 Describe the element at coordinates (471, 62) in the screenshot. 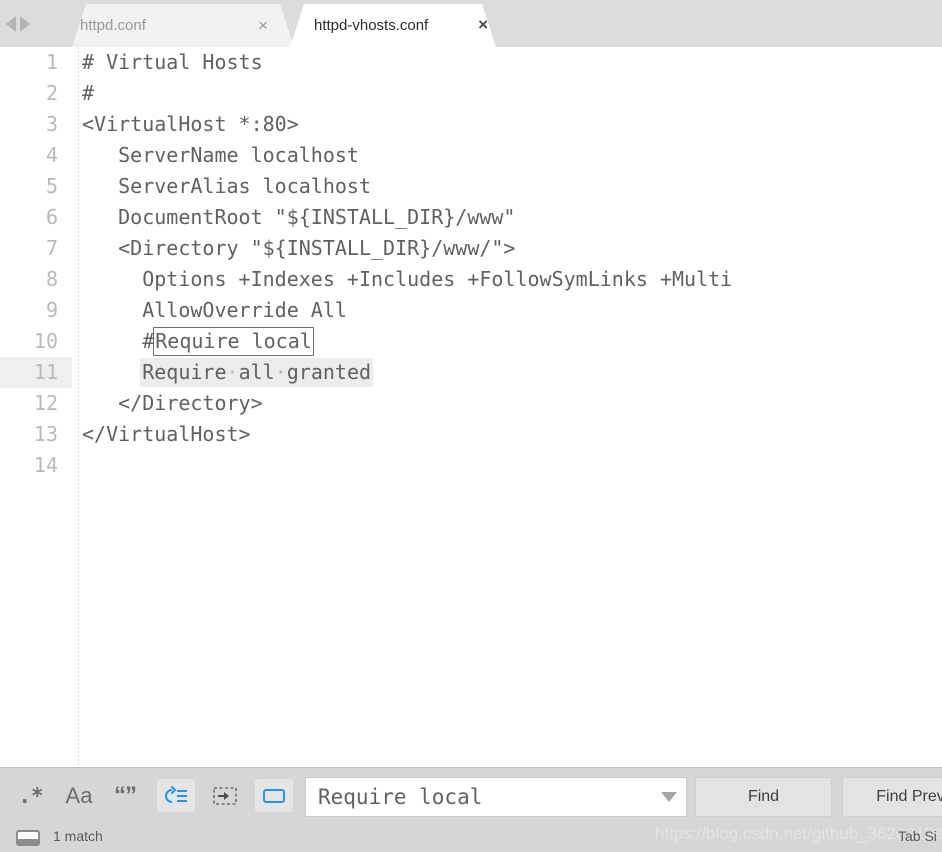

I see `code-line: 1 # Virtual Hosts` at that location.